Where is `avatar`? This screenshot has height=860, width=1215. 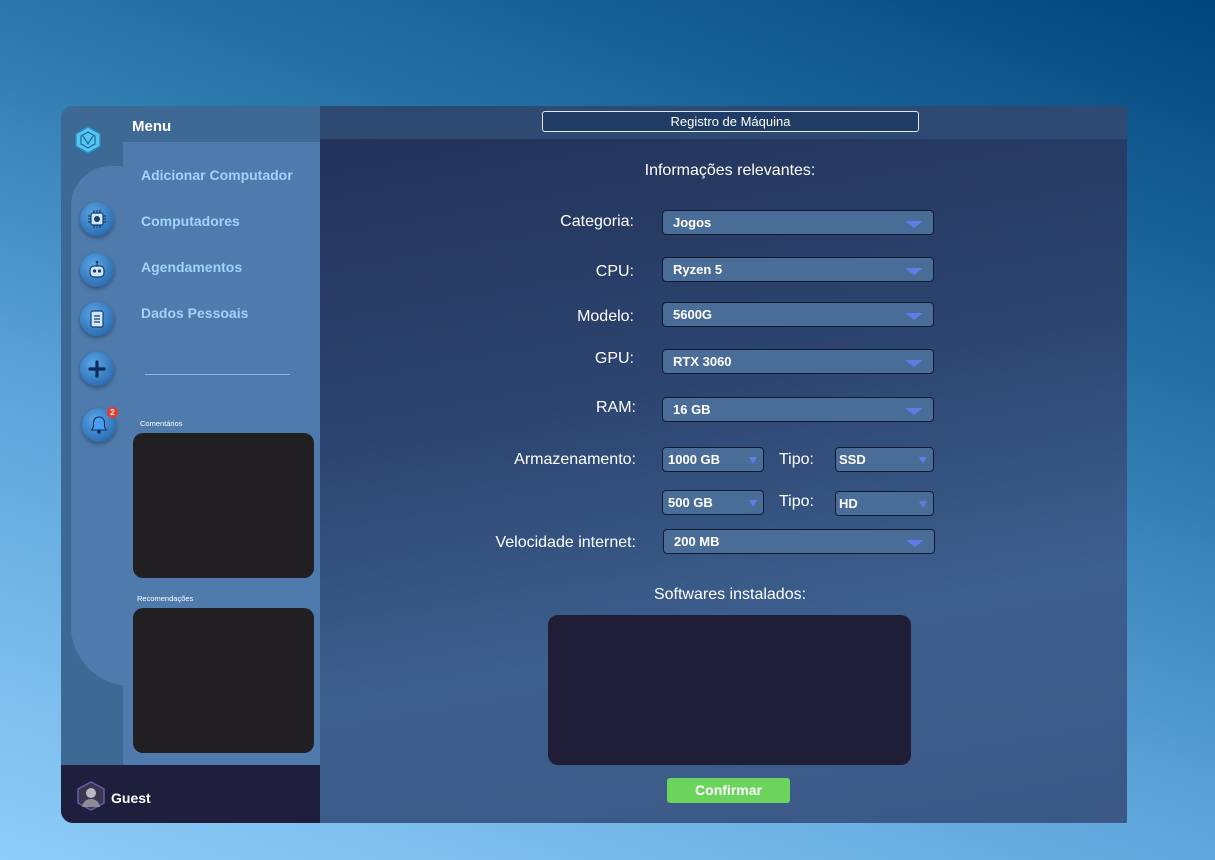 avatar is located at coordinates (91, 796).